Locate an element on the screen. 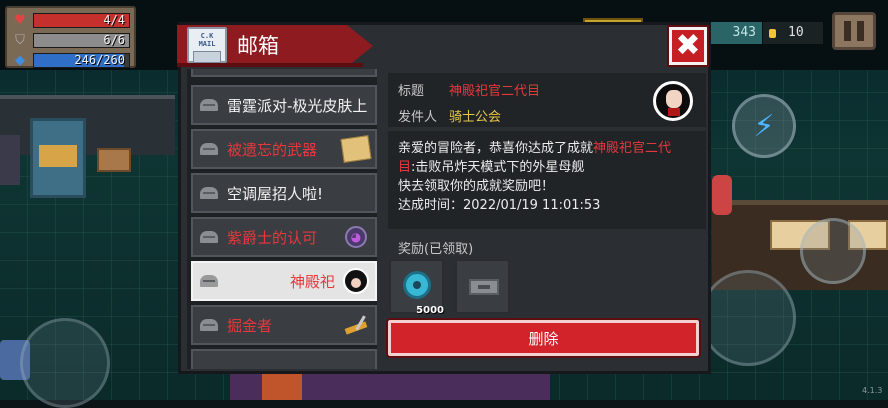 The image size is (888, 408). attack-button is located at coordinates (748, 318).